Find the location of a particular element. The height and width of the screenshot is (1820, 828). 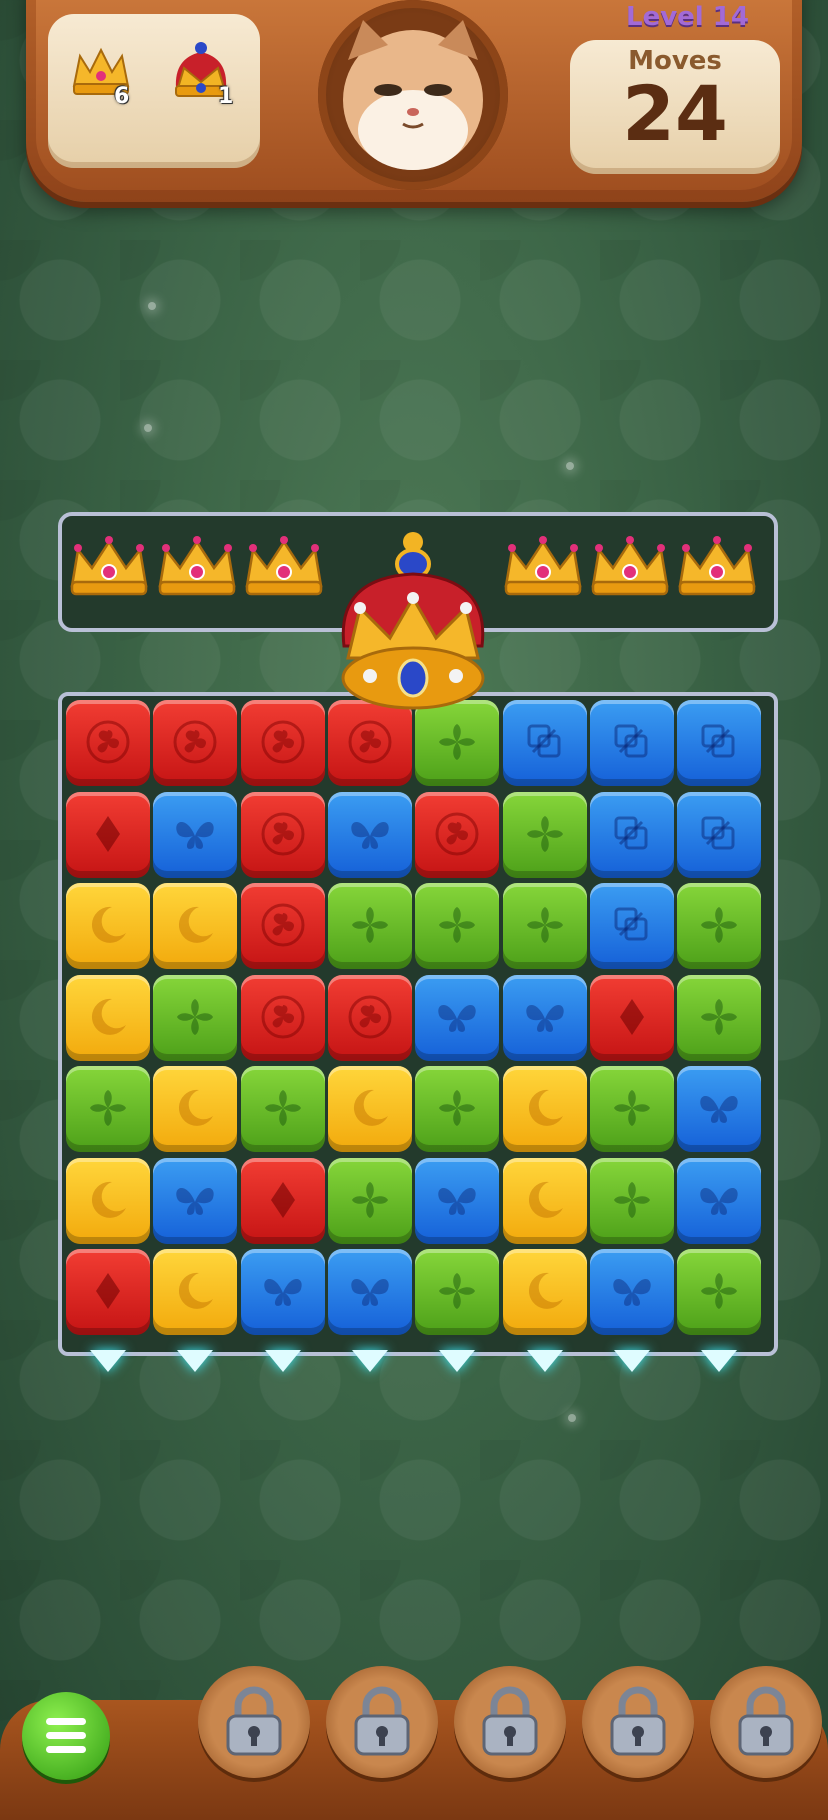

lock-icon is located at coordinates (638, 1721).